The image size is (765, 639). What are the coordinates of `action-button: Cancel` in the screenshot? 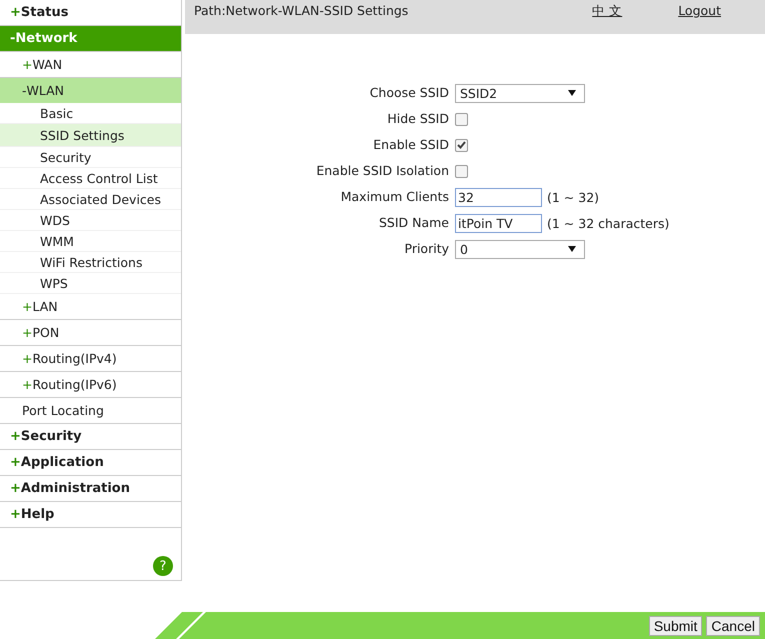 It's located at (733, 626).